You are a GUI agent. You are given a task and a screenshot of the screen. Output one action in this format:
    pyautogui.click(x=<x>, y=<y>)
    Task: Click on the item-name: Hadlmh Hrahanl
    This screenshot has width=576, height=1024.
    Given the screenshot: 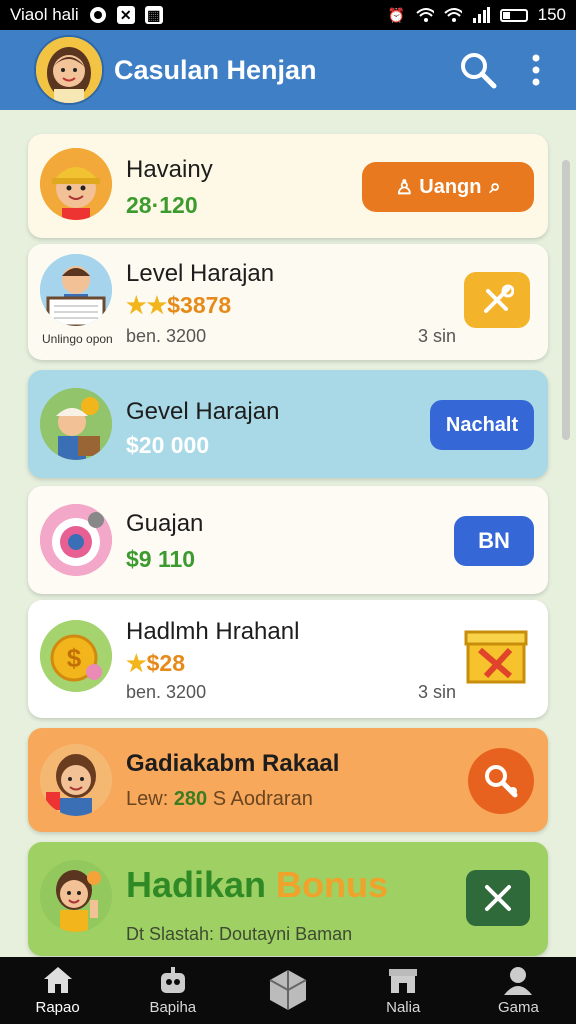 What is the action you would take?
    pyautogui.click(x=213, y=631)
    